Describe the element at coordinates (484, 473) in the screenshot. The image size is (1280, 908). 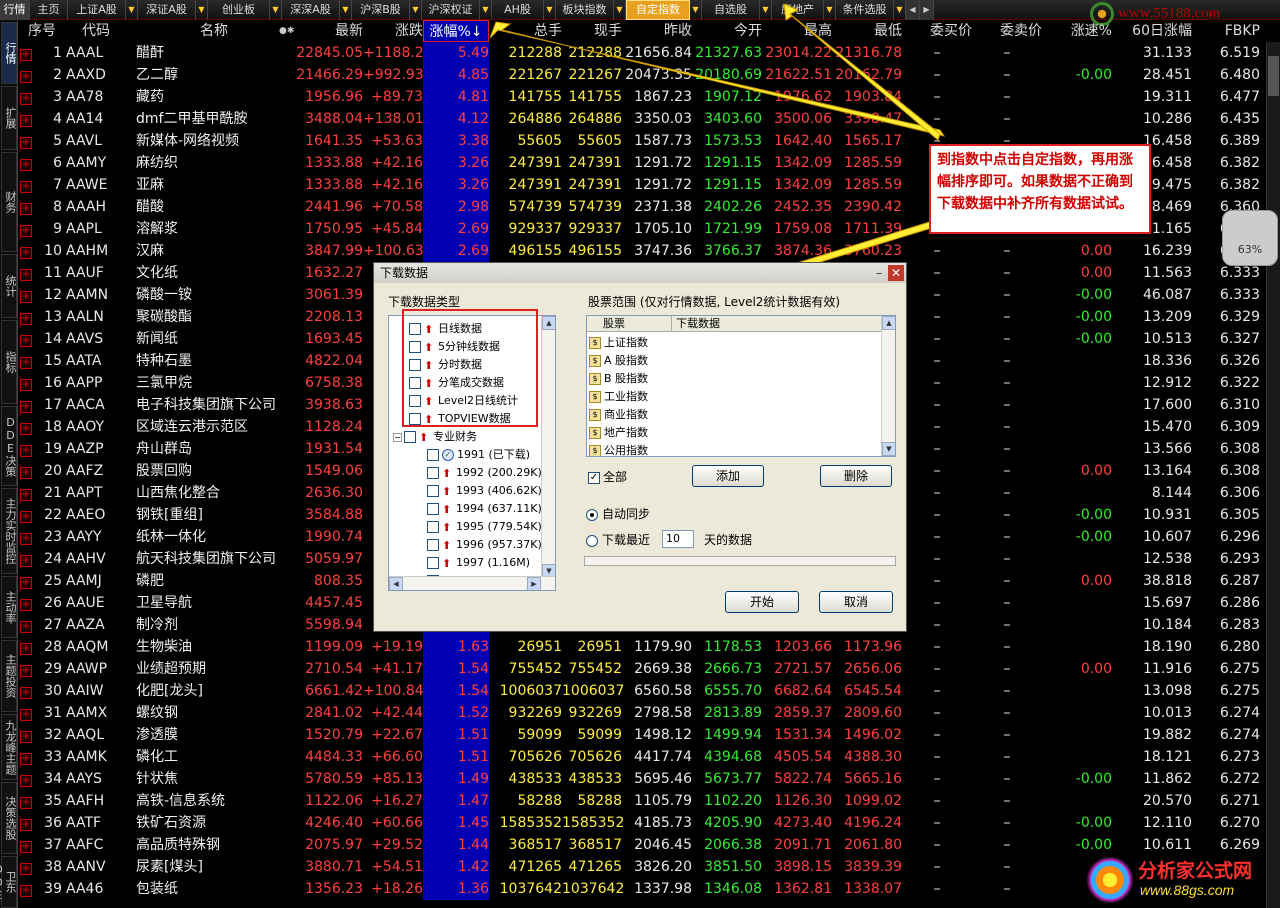
I see `finance-year-item: ⬆ 1992 (200.29K)` at that location.